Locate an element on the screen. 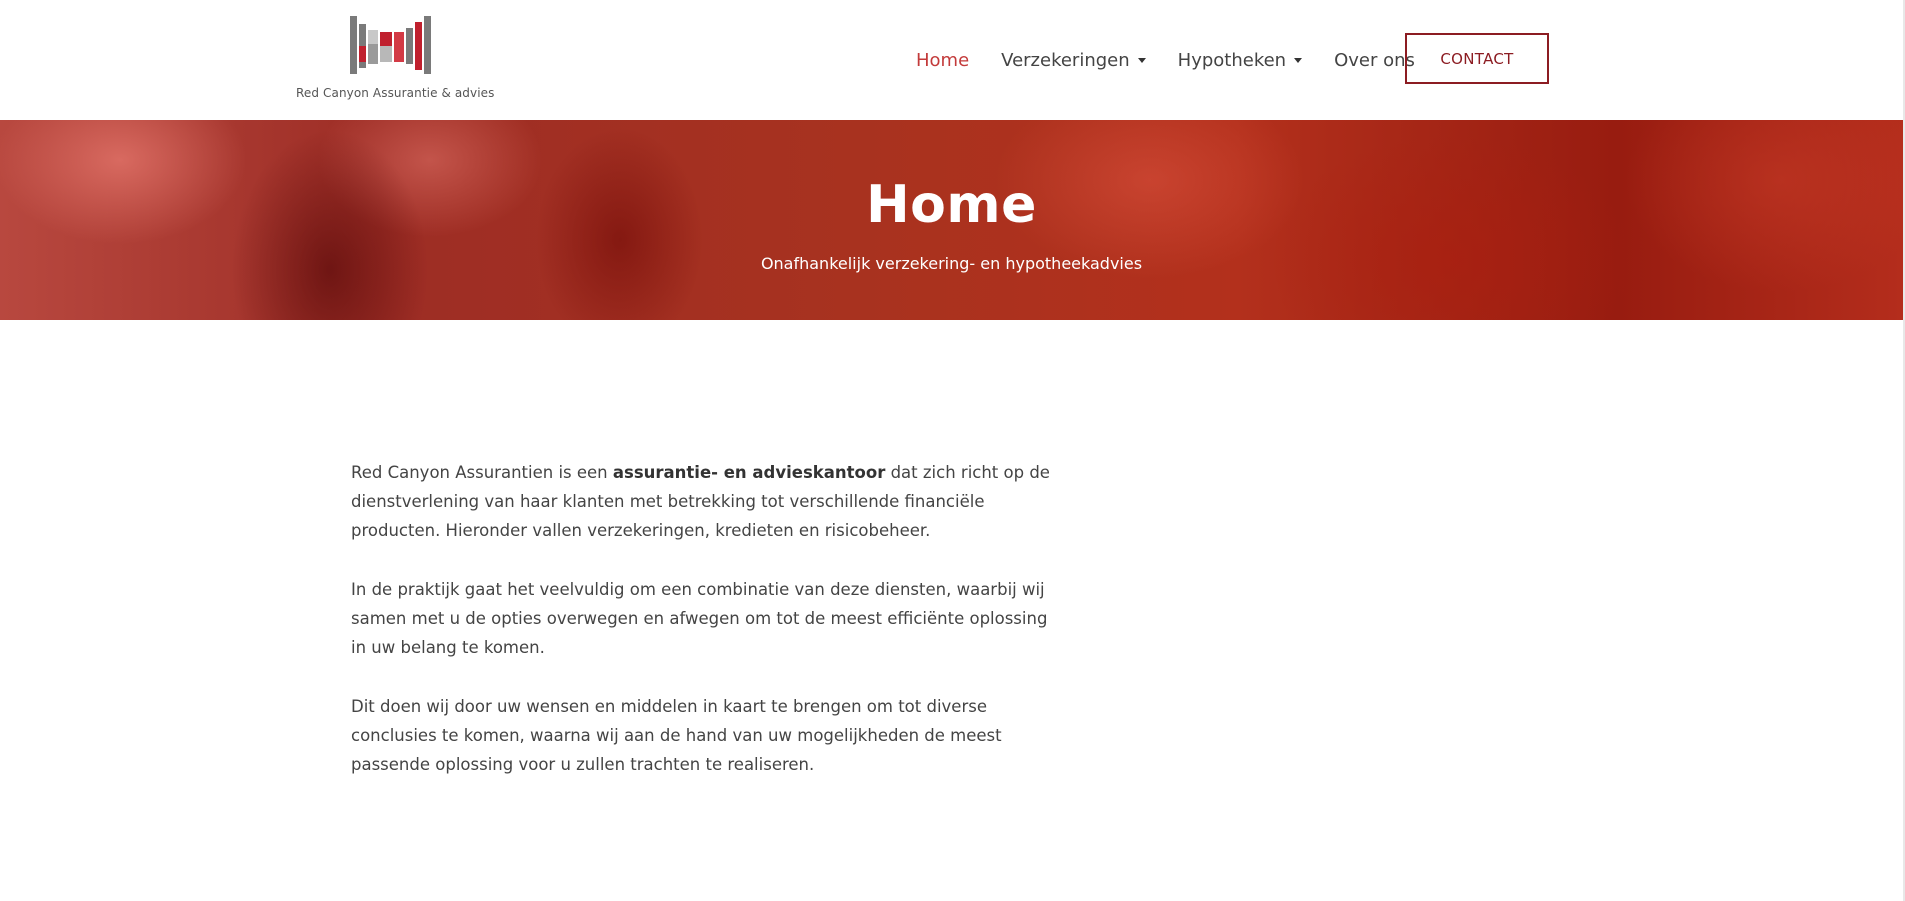  nav-item-over-ons: Over ons is located at coordinates (1374, 60).